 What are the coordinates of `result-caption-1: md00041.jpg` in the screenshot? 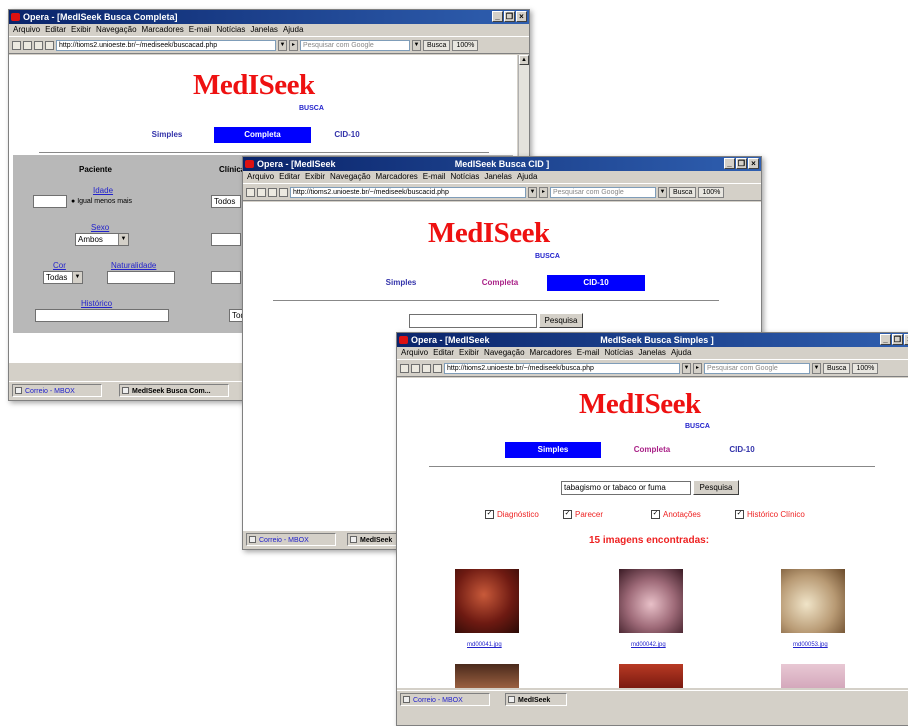 It's located at (484, 645).